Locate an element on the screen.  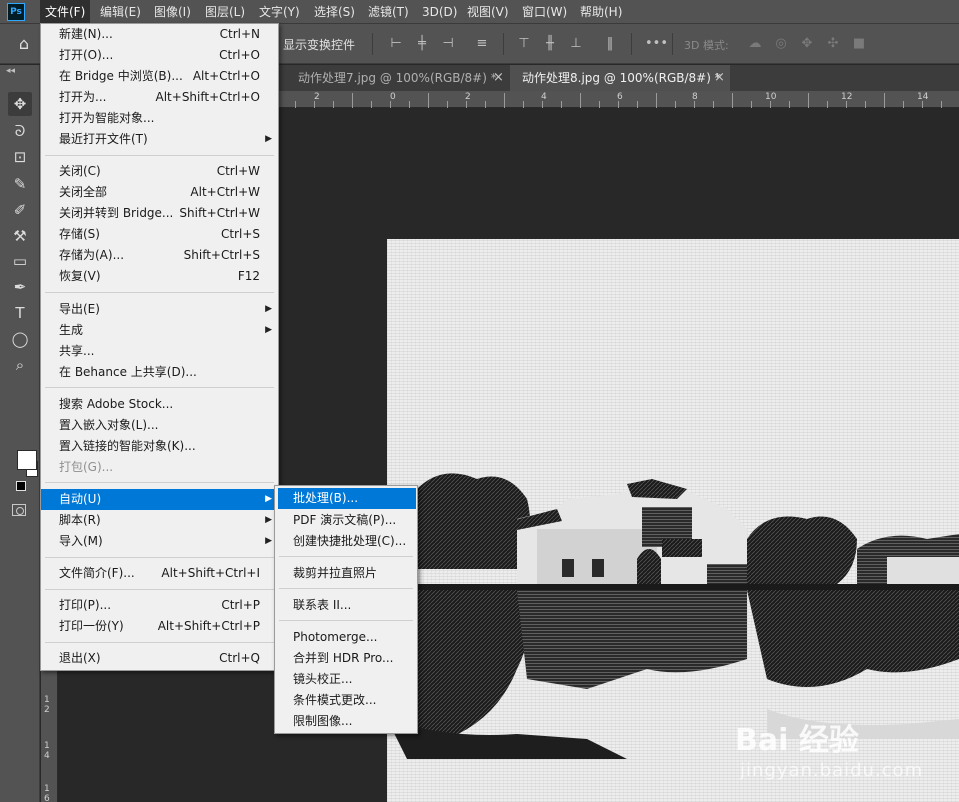
ellipse-tool-icon: ◯ is located at coordinates (20, 339).